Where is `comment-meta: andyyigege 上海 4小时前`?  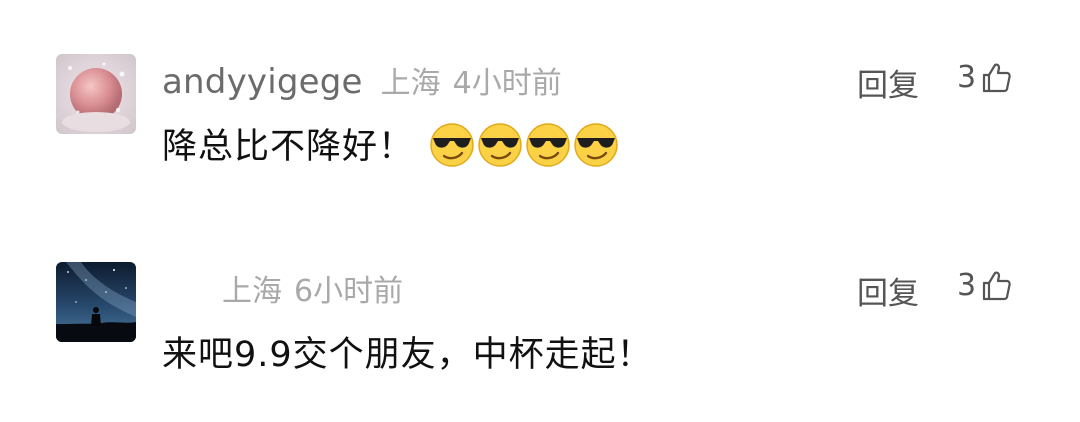
comment-meta: andyyigege 上海 4小时前 is located at coordinates (362, 80).